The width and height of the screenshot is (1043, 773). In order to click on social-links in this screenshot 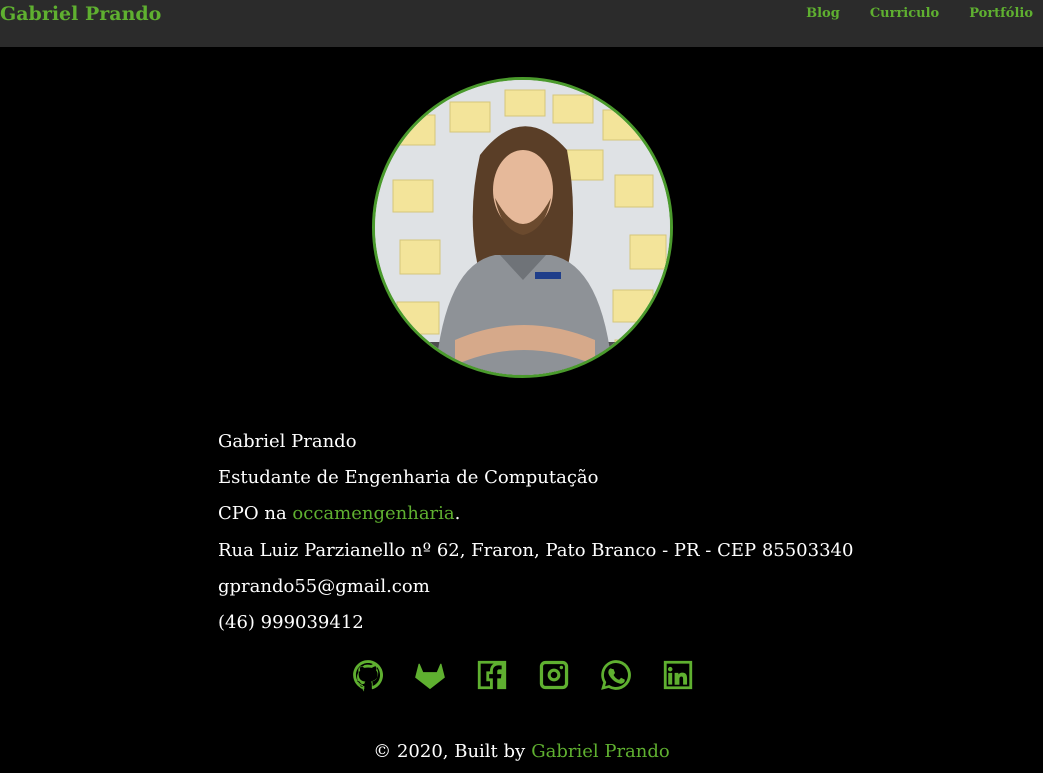, I will do `click(537, 675)`.